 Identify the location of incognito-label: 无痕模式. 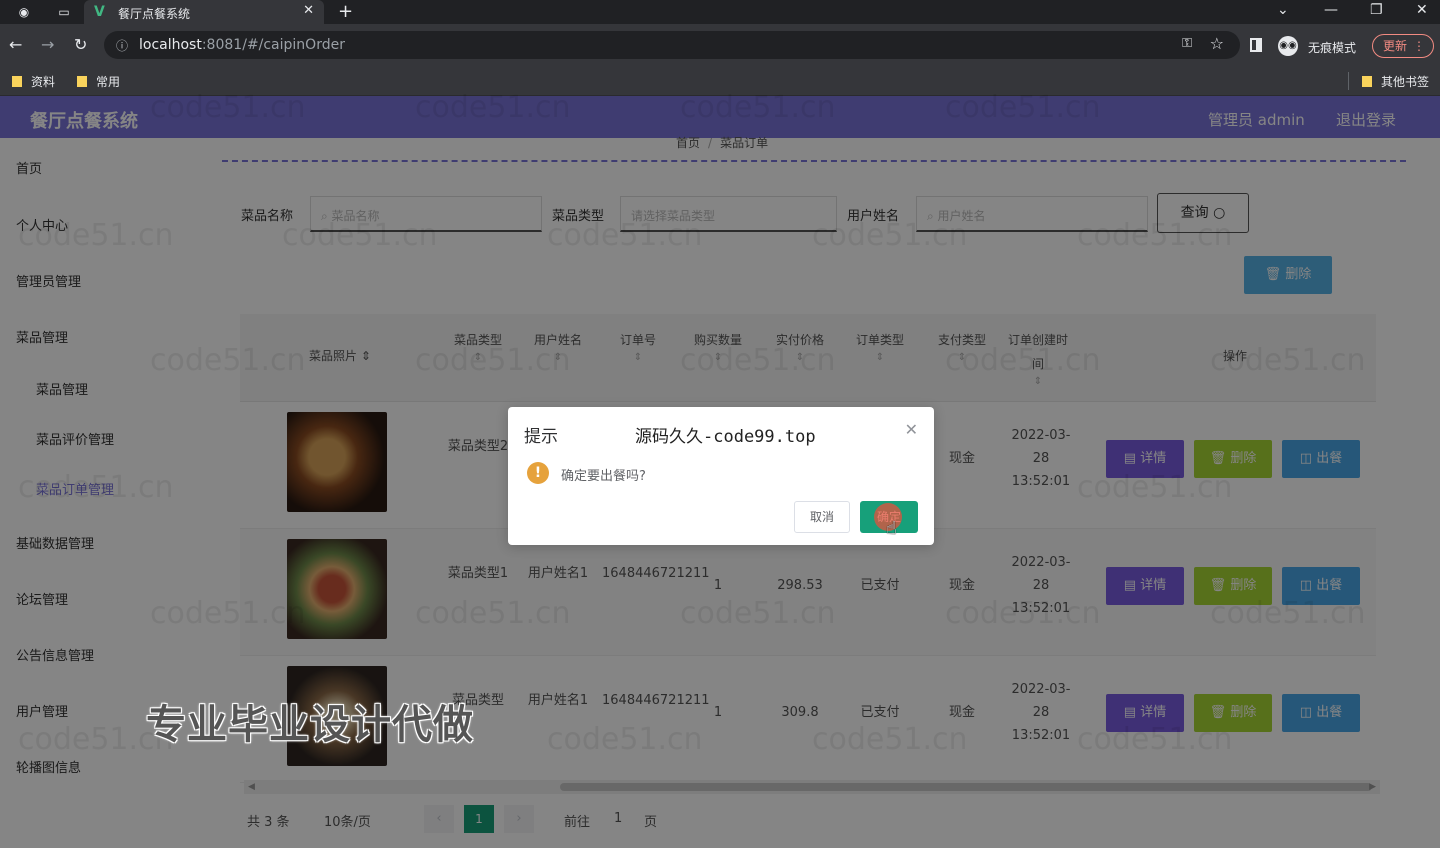
(1332, 48).